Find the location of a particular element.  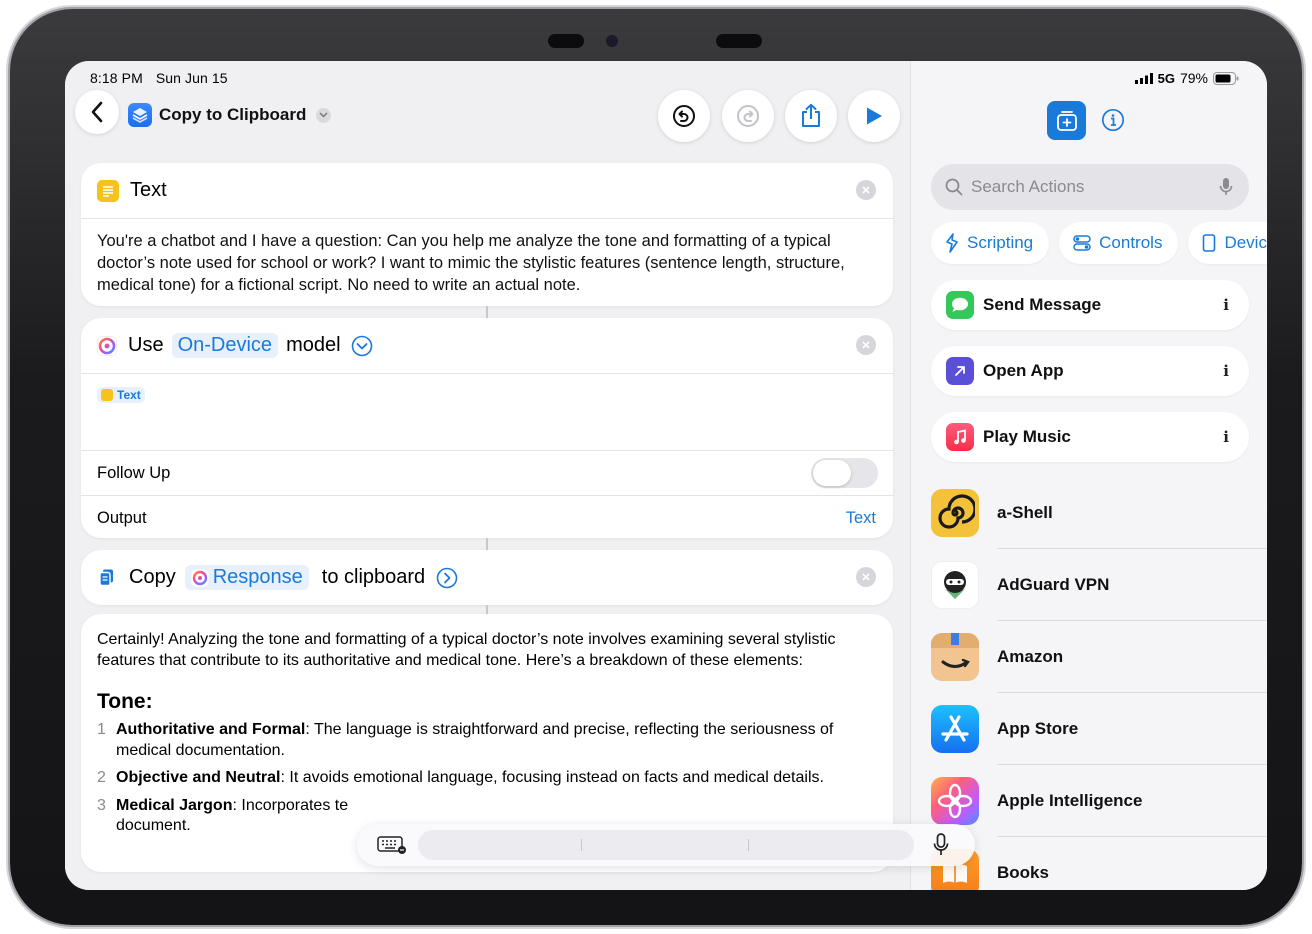

response-heading: Tone: is located at coordinates (125, 701).